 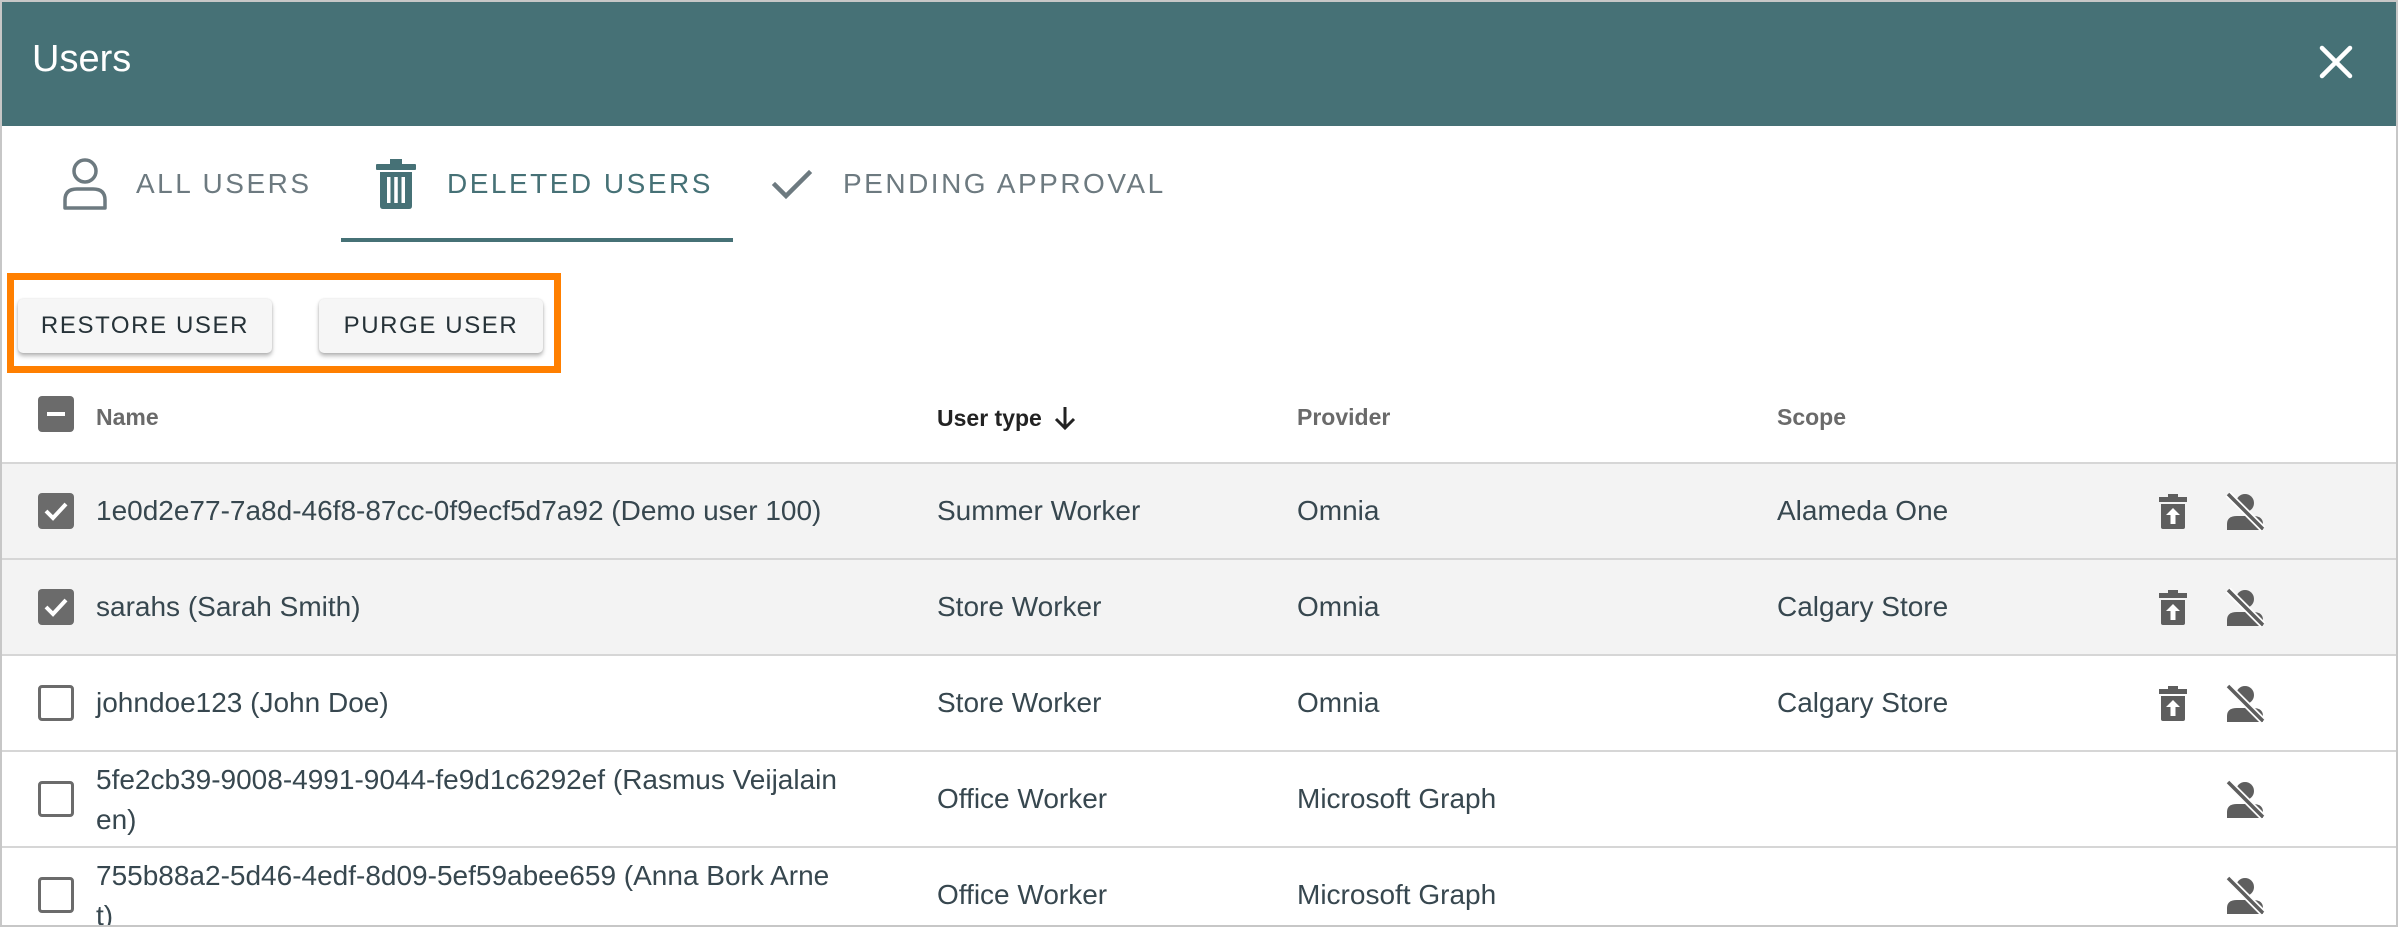 I want to click on tab-deleted-users: DELETED USERS, so click(x=537, y=184).